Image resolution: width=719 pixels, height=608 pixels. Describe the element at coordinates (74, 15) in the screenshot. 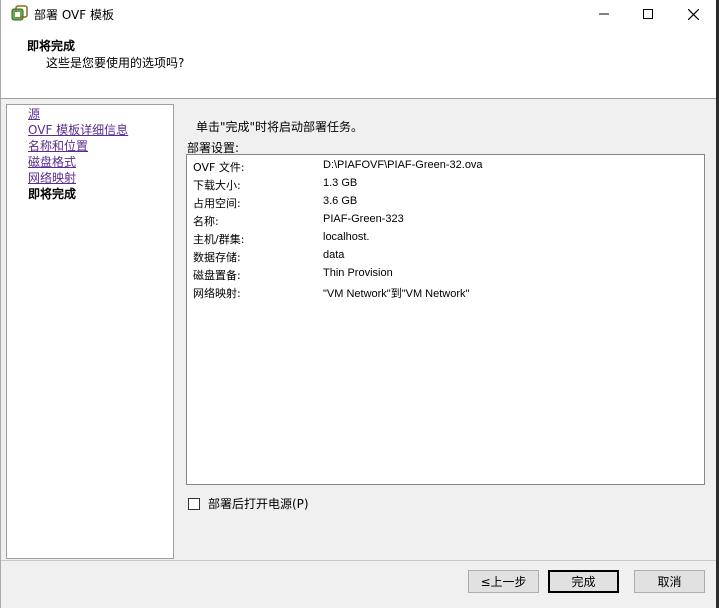

I see `window-title: 部署 OVF 模板` at that location.